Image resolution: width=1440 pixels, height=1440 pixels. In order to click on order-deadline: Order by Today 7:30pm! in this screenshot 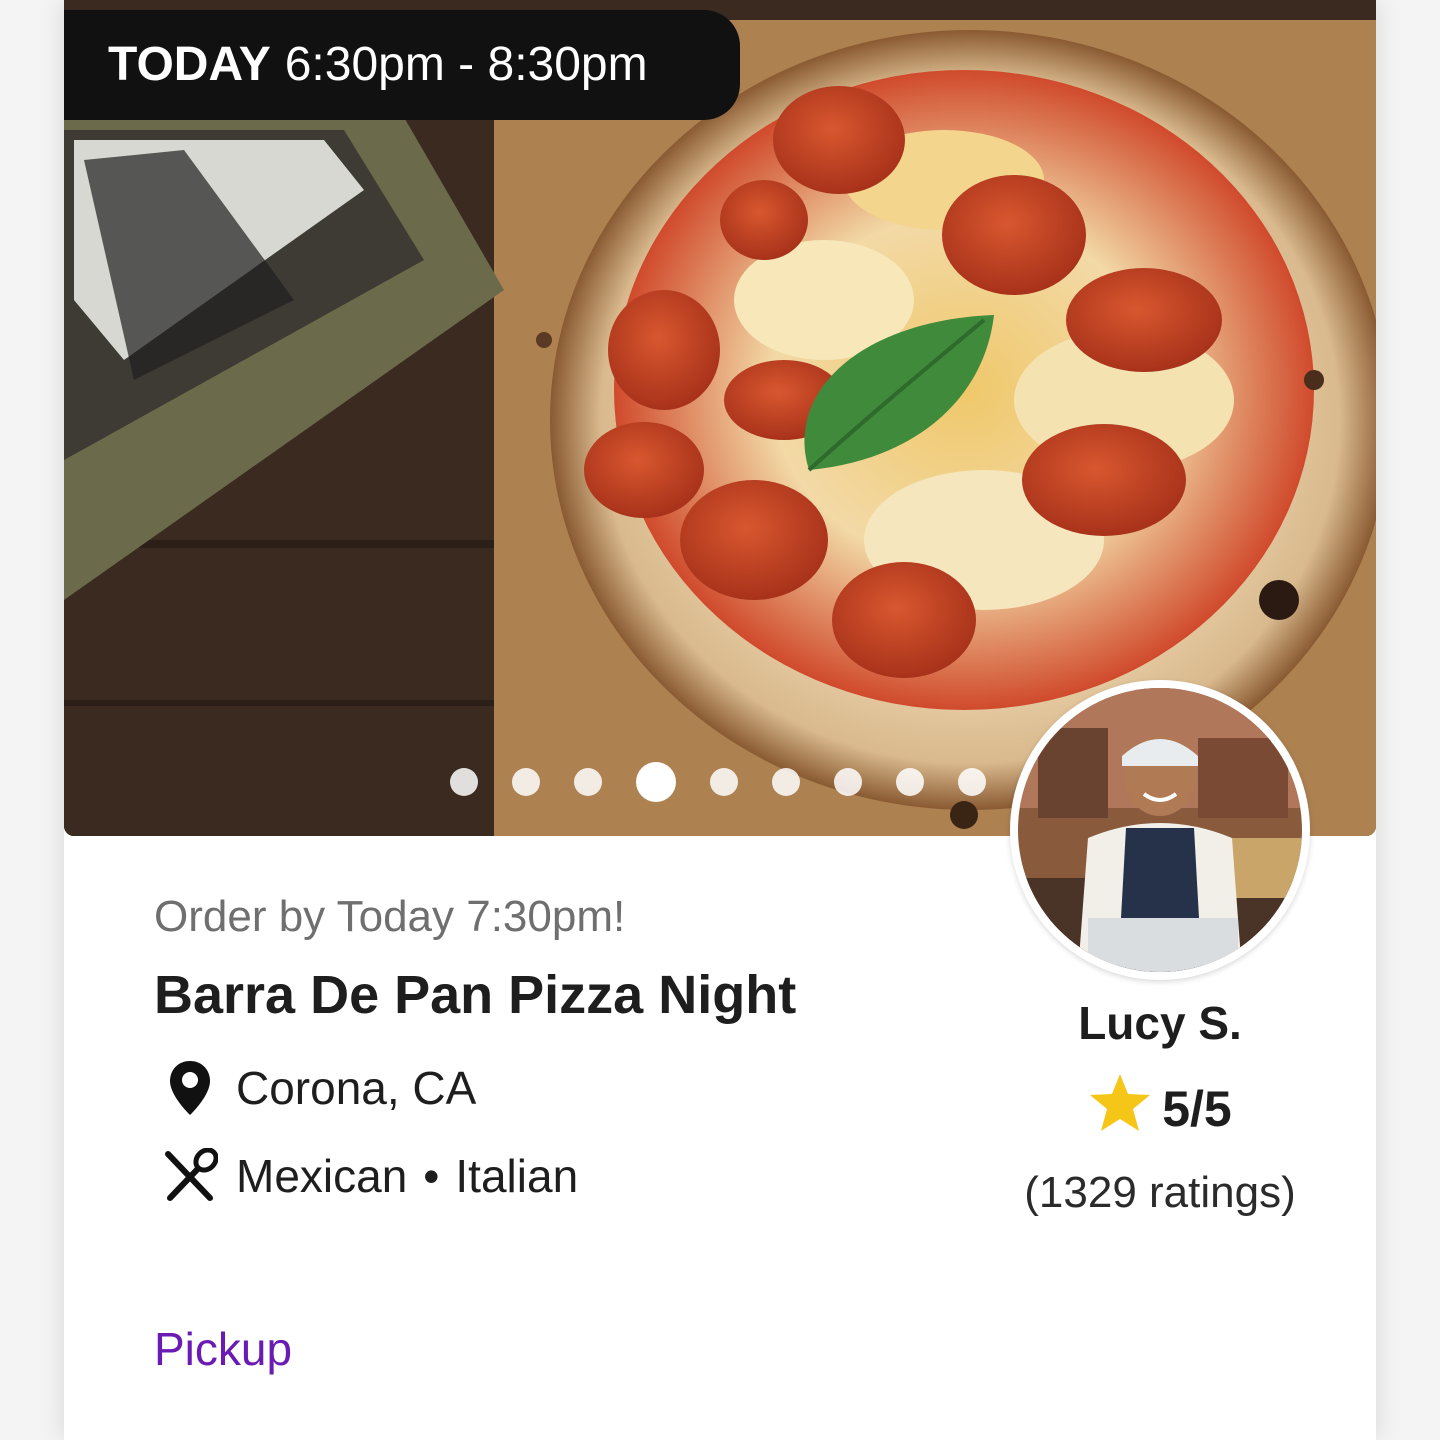, I will do `click(390, 916)`.